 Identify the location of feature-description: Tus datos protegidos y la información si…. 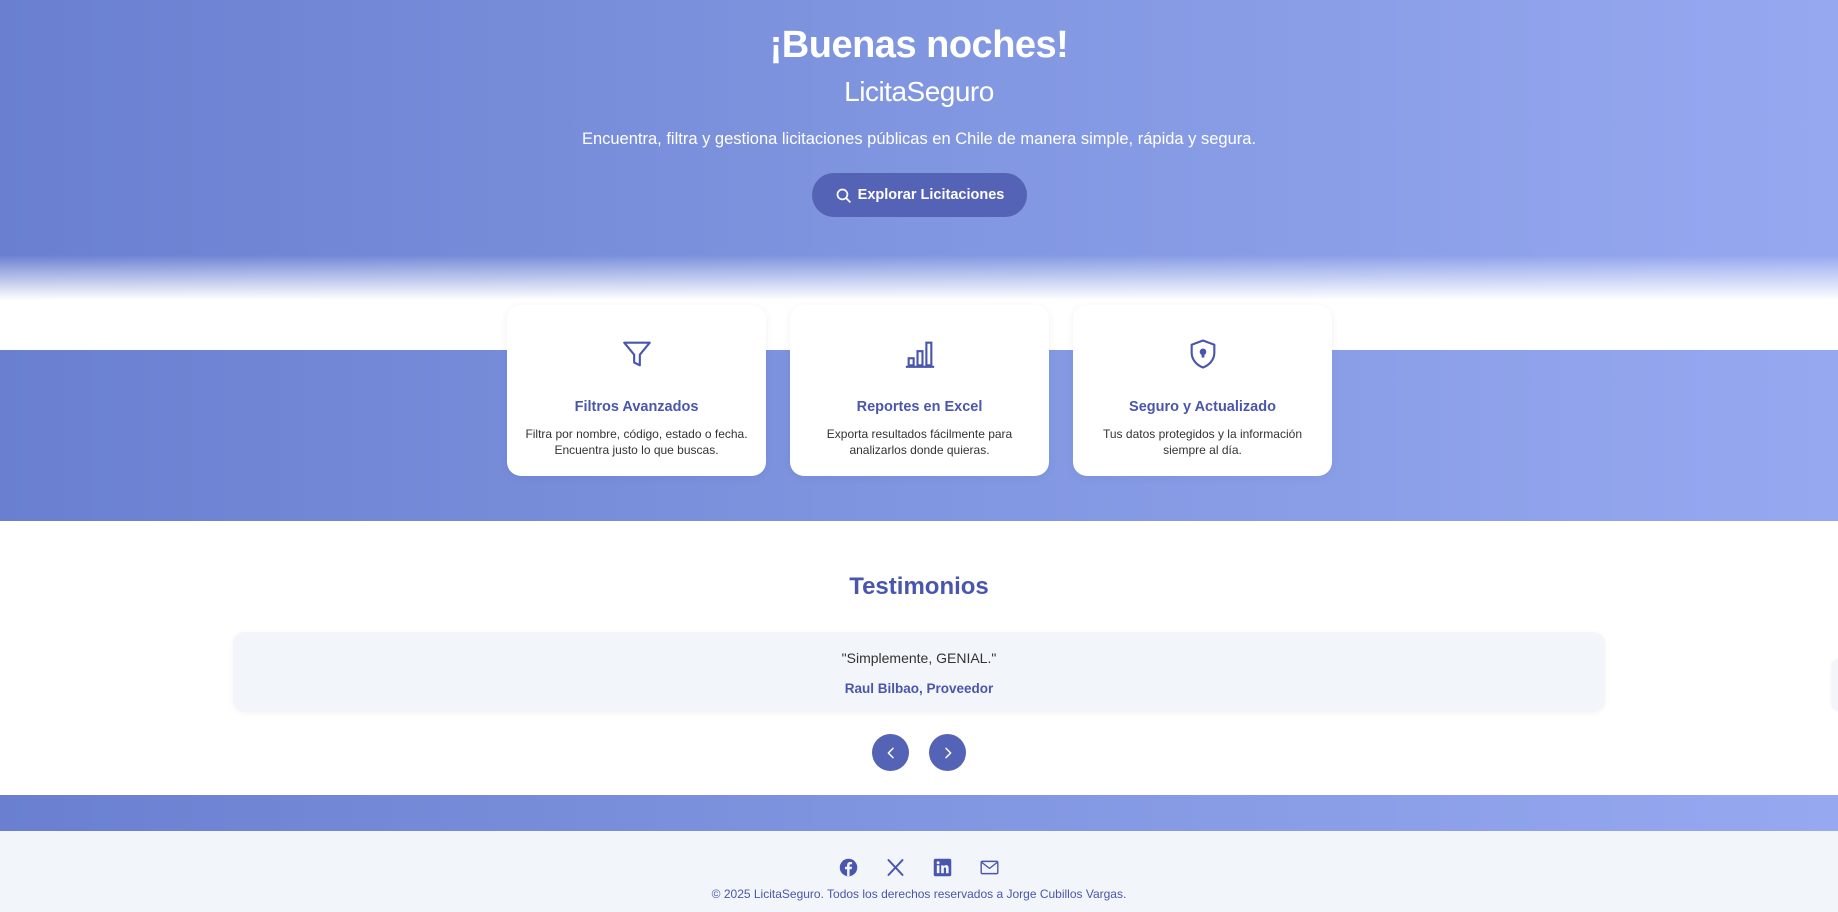
(1202, 442).